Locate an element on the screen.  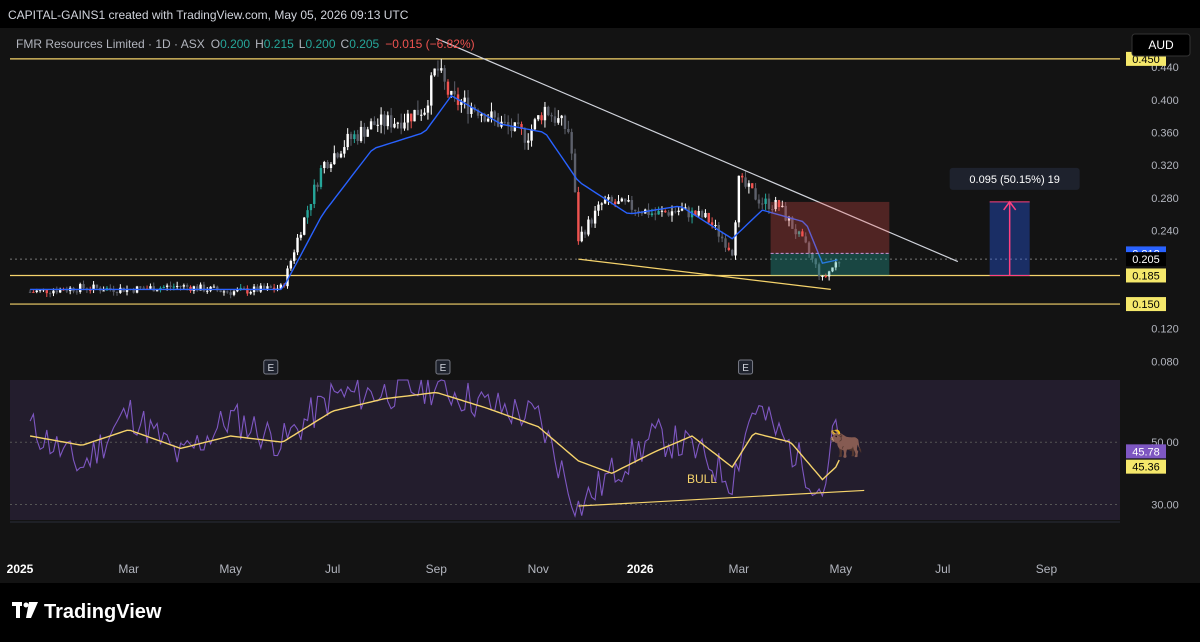
rsi-signal-label: 45.36 is located at coordinates (1146, 468).